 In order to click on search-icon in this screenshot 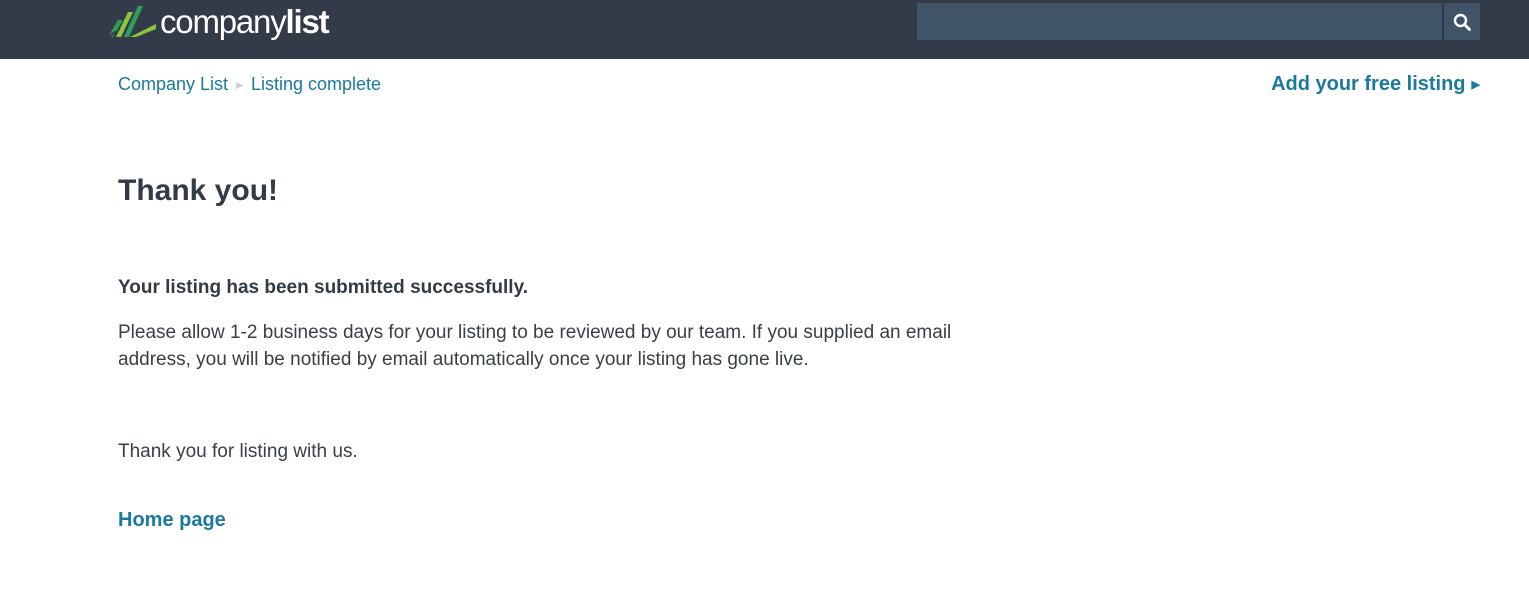, I will do `click(1462, 22)`.